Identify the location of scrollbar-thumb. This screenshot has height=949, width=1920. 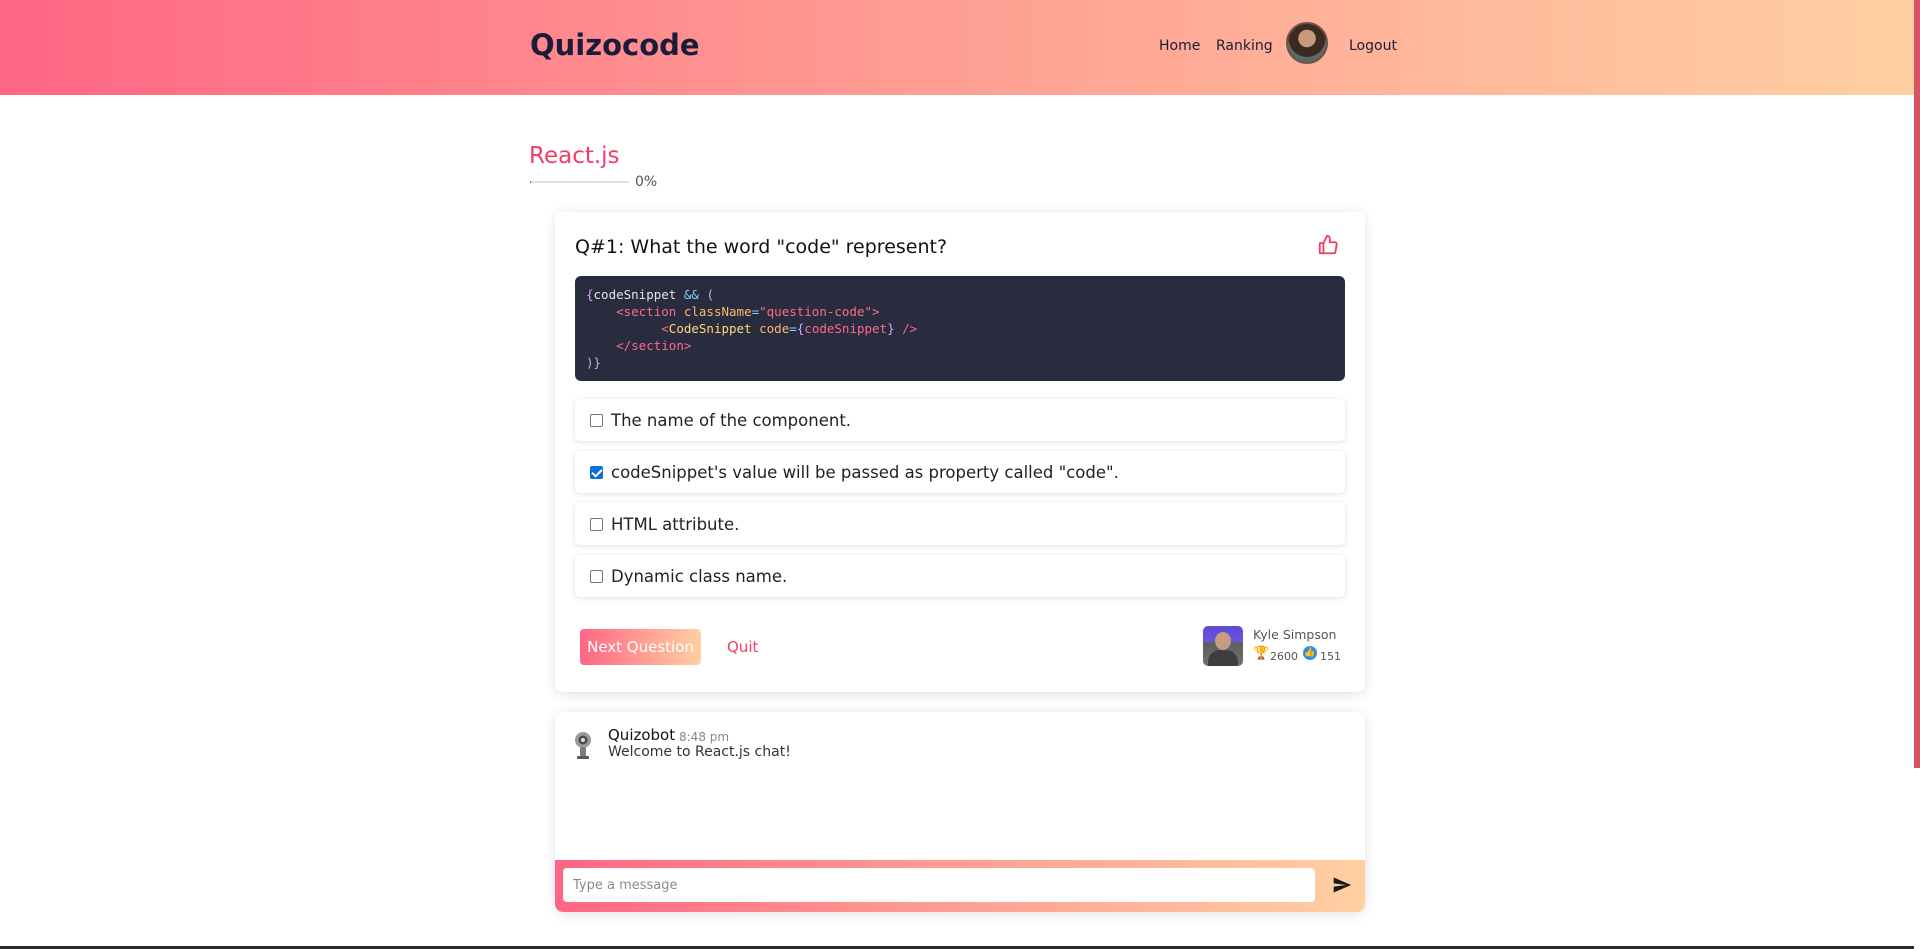
(1917, 384).